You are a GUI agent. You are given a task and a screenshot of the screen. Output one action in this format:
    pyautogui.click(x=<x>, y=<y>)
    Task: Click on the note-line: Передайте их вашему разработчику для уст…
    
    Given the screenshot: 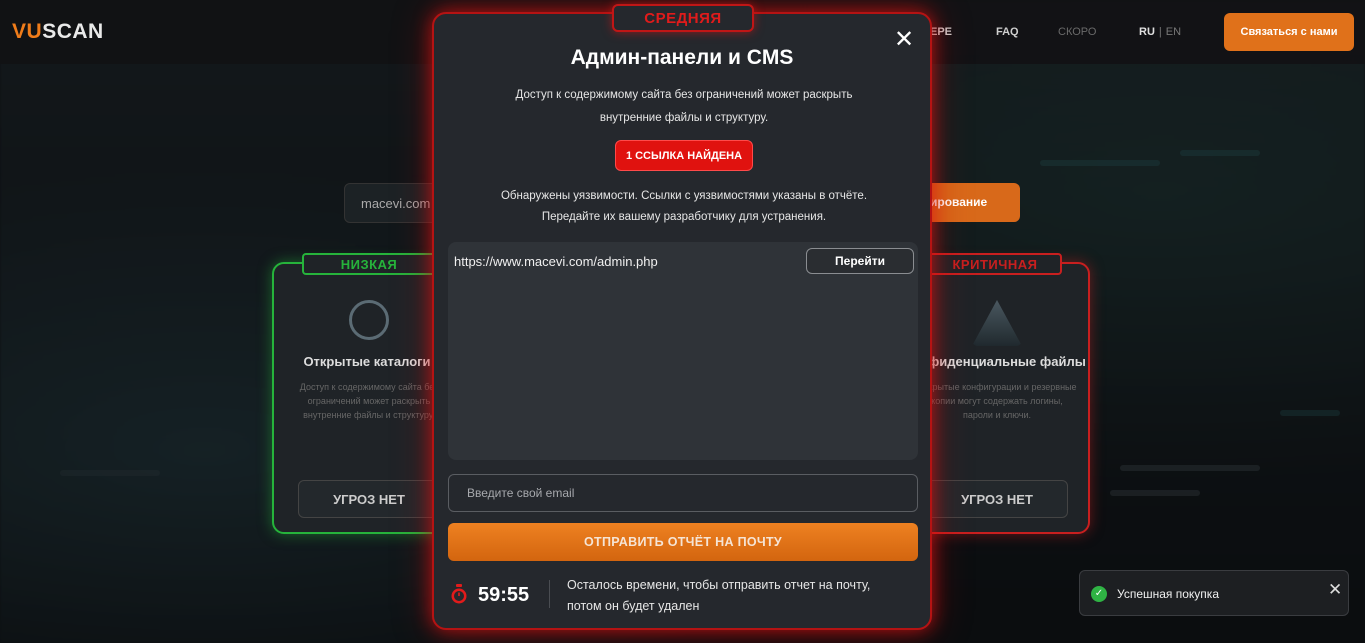 What is the action you would take?
    pyautogui.click(x=684, y=217)
    